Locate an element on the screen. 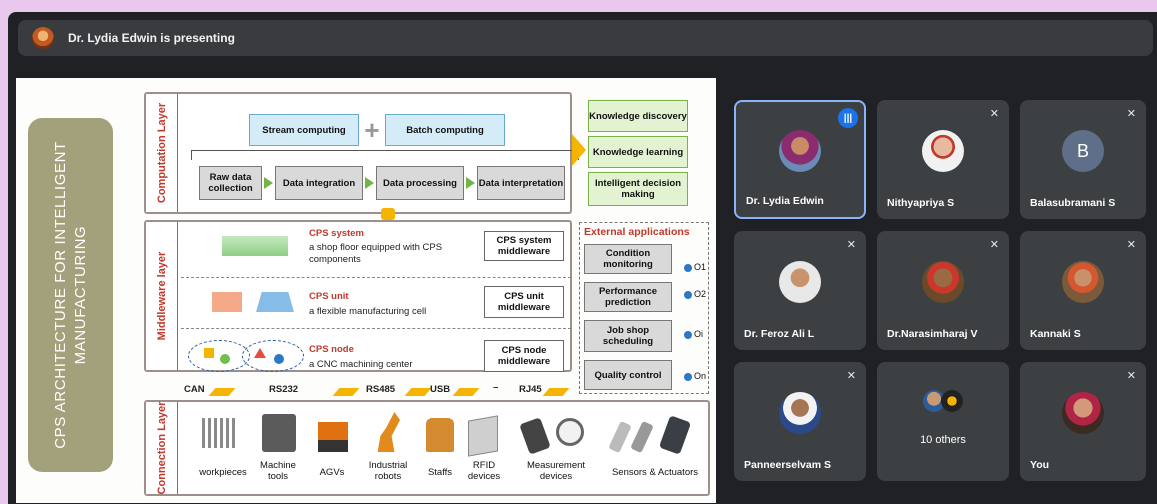 The height and width of the screenshot is (504, 1157). participant-tile: B ✕ Balasubramani S is located at coordinates (1083, 159).